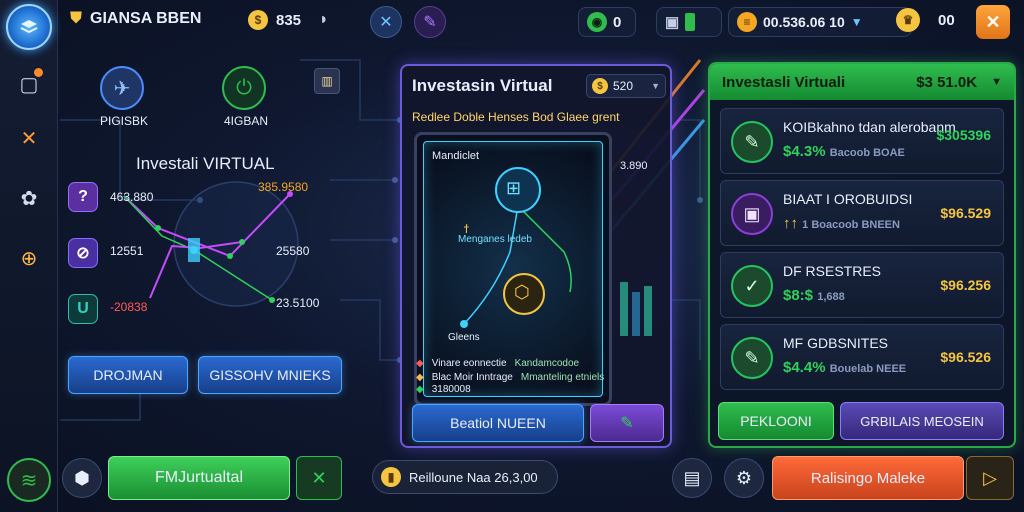  I want to click on next-button: ▷, so click(990, 478).